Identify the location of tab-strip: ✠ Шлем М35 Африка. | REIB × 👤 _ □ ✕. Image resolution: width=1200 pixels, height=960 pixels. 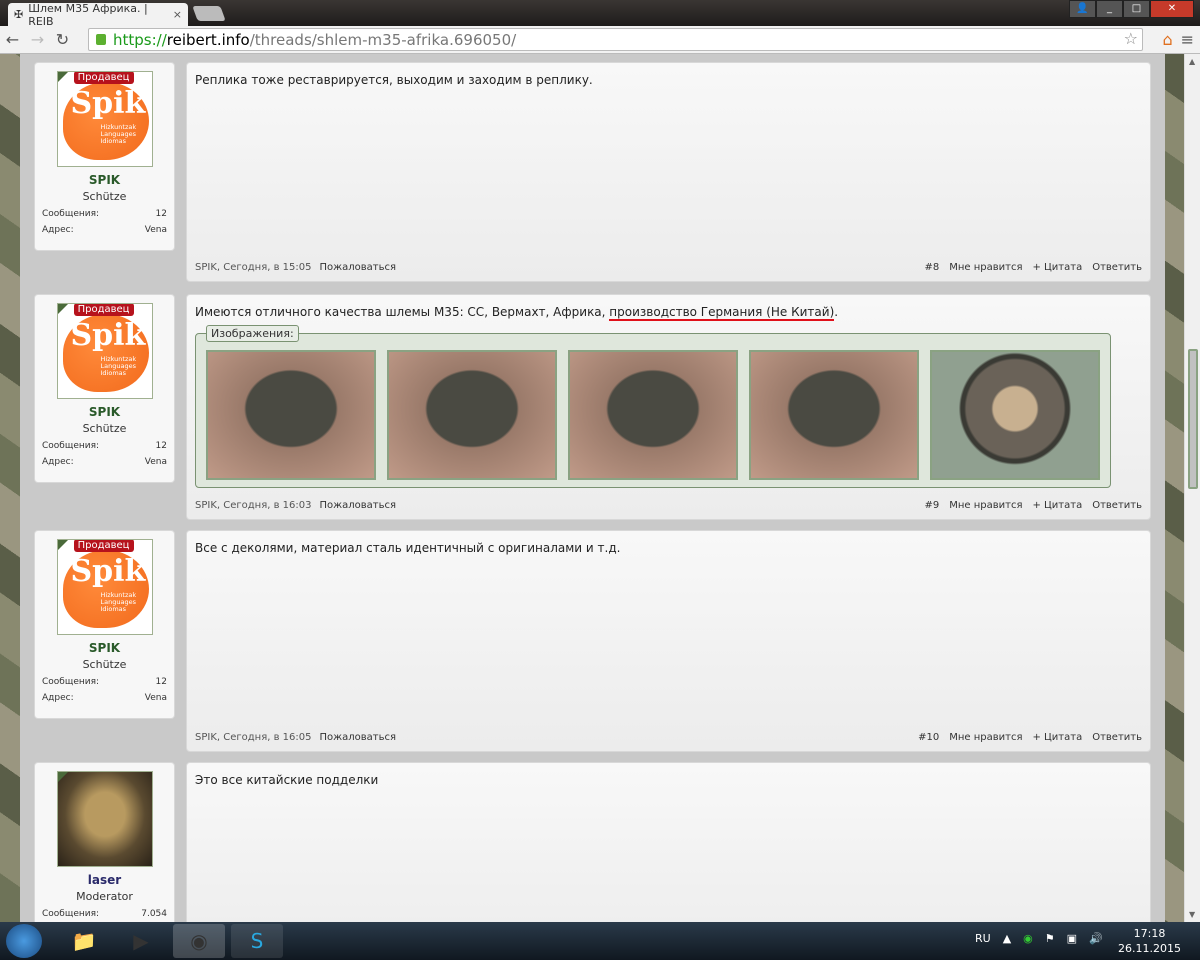
(600, 14).